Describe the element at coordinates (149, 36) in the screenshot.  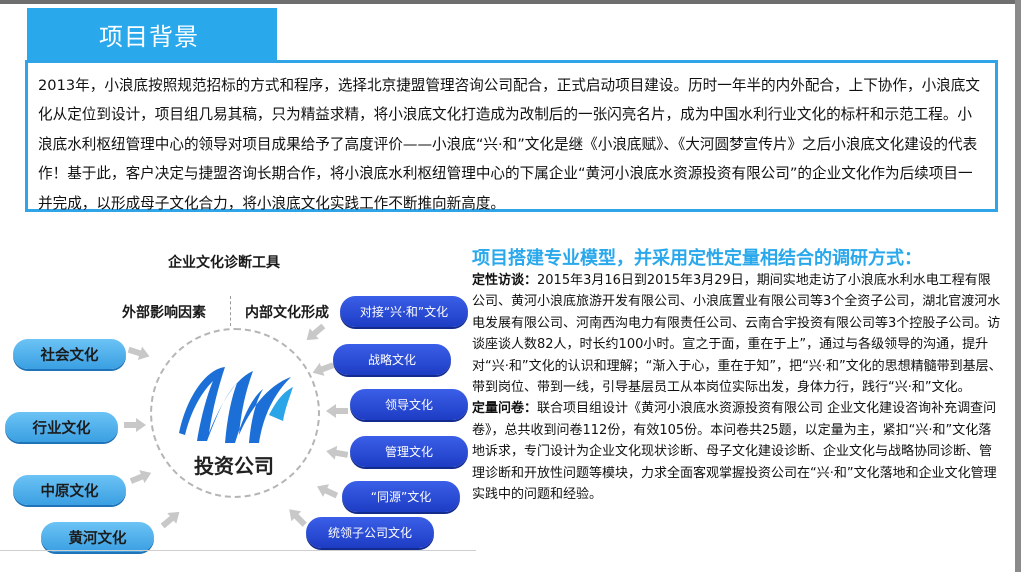
I see `section-title: 项目背景` at that location.